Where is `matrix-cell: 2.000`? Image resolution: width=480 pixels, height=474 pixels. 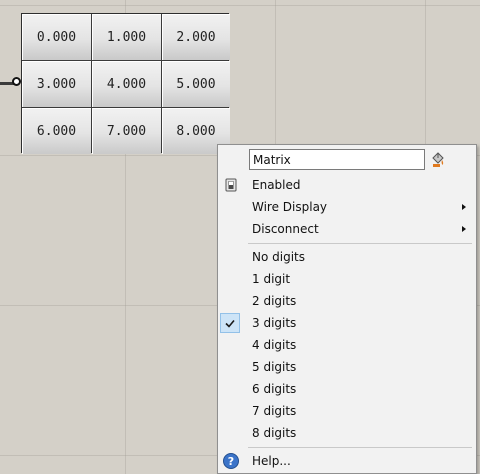 matrix-cell: 2.000 is located at coordinates (196, 37).